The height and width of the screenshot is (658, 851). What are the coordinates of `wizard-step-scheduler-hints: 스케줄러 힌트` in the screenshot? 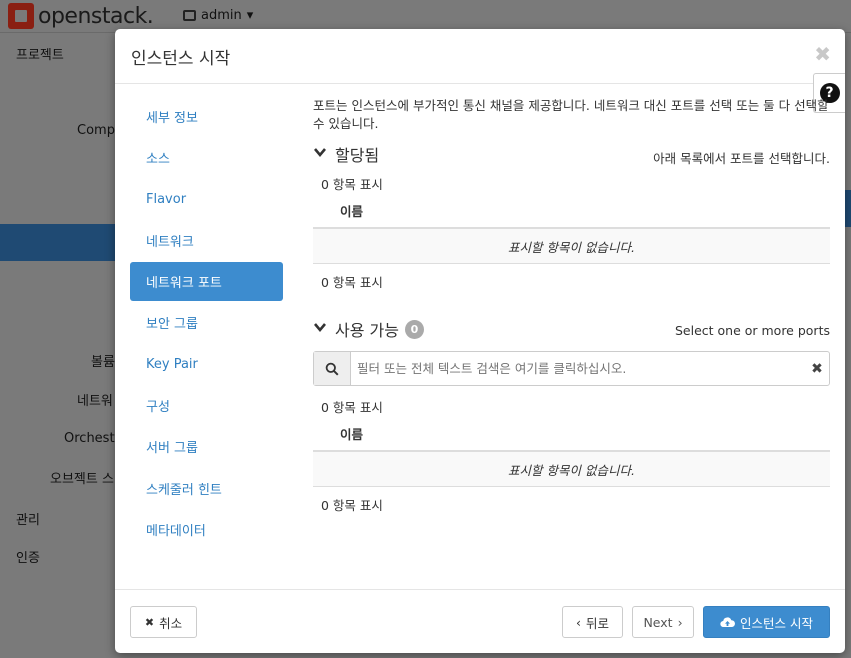 It's located at (206, 488).